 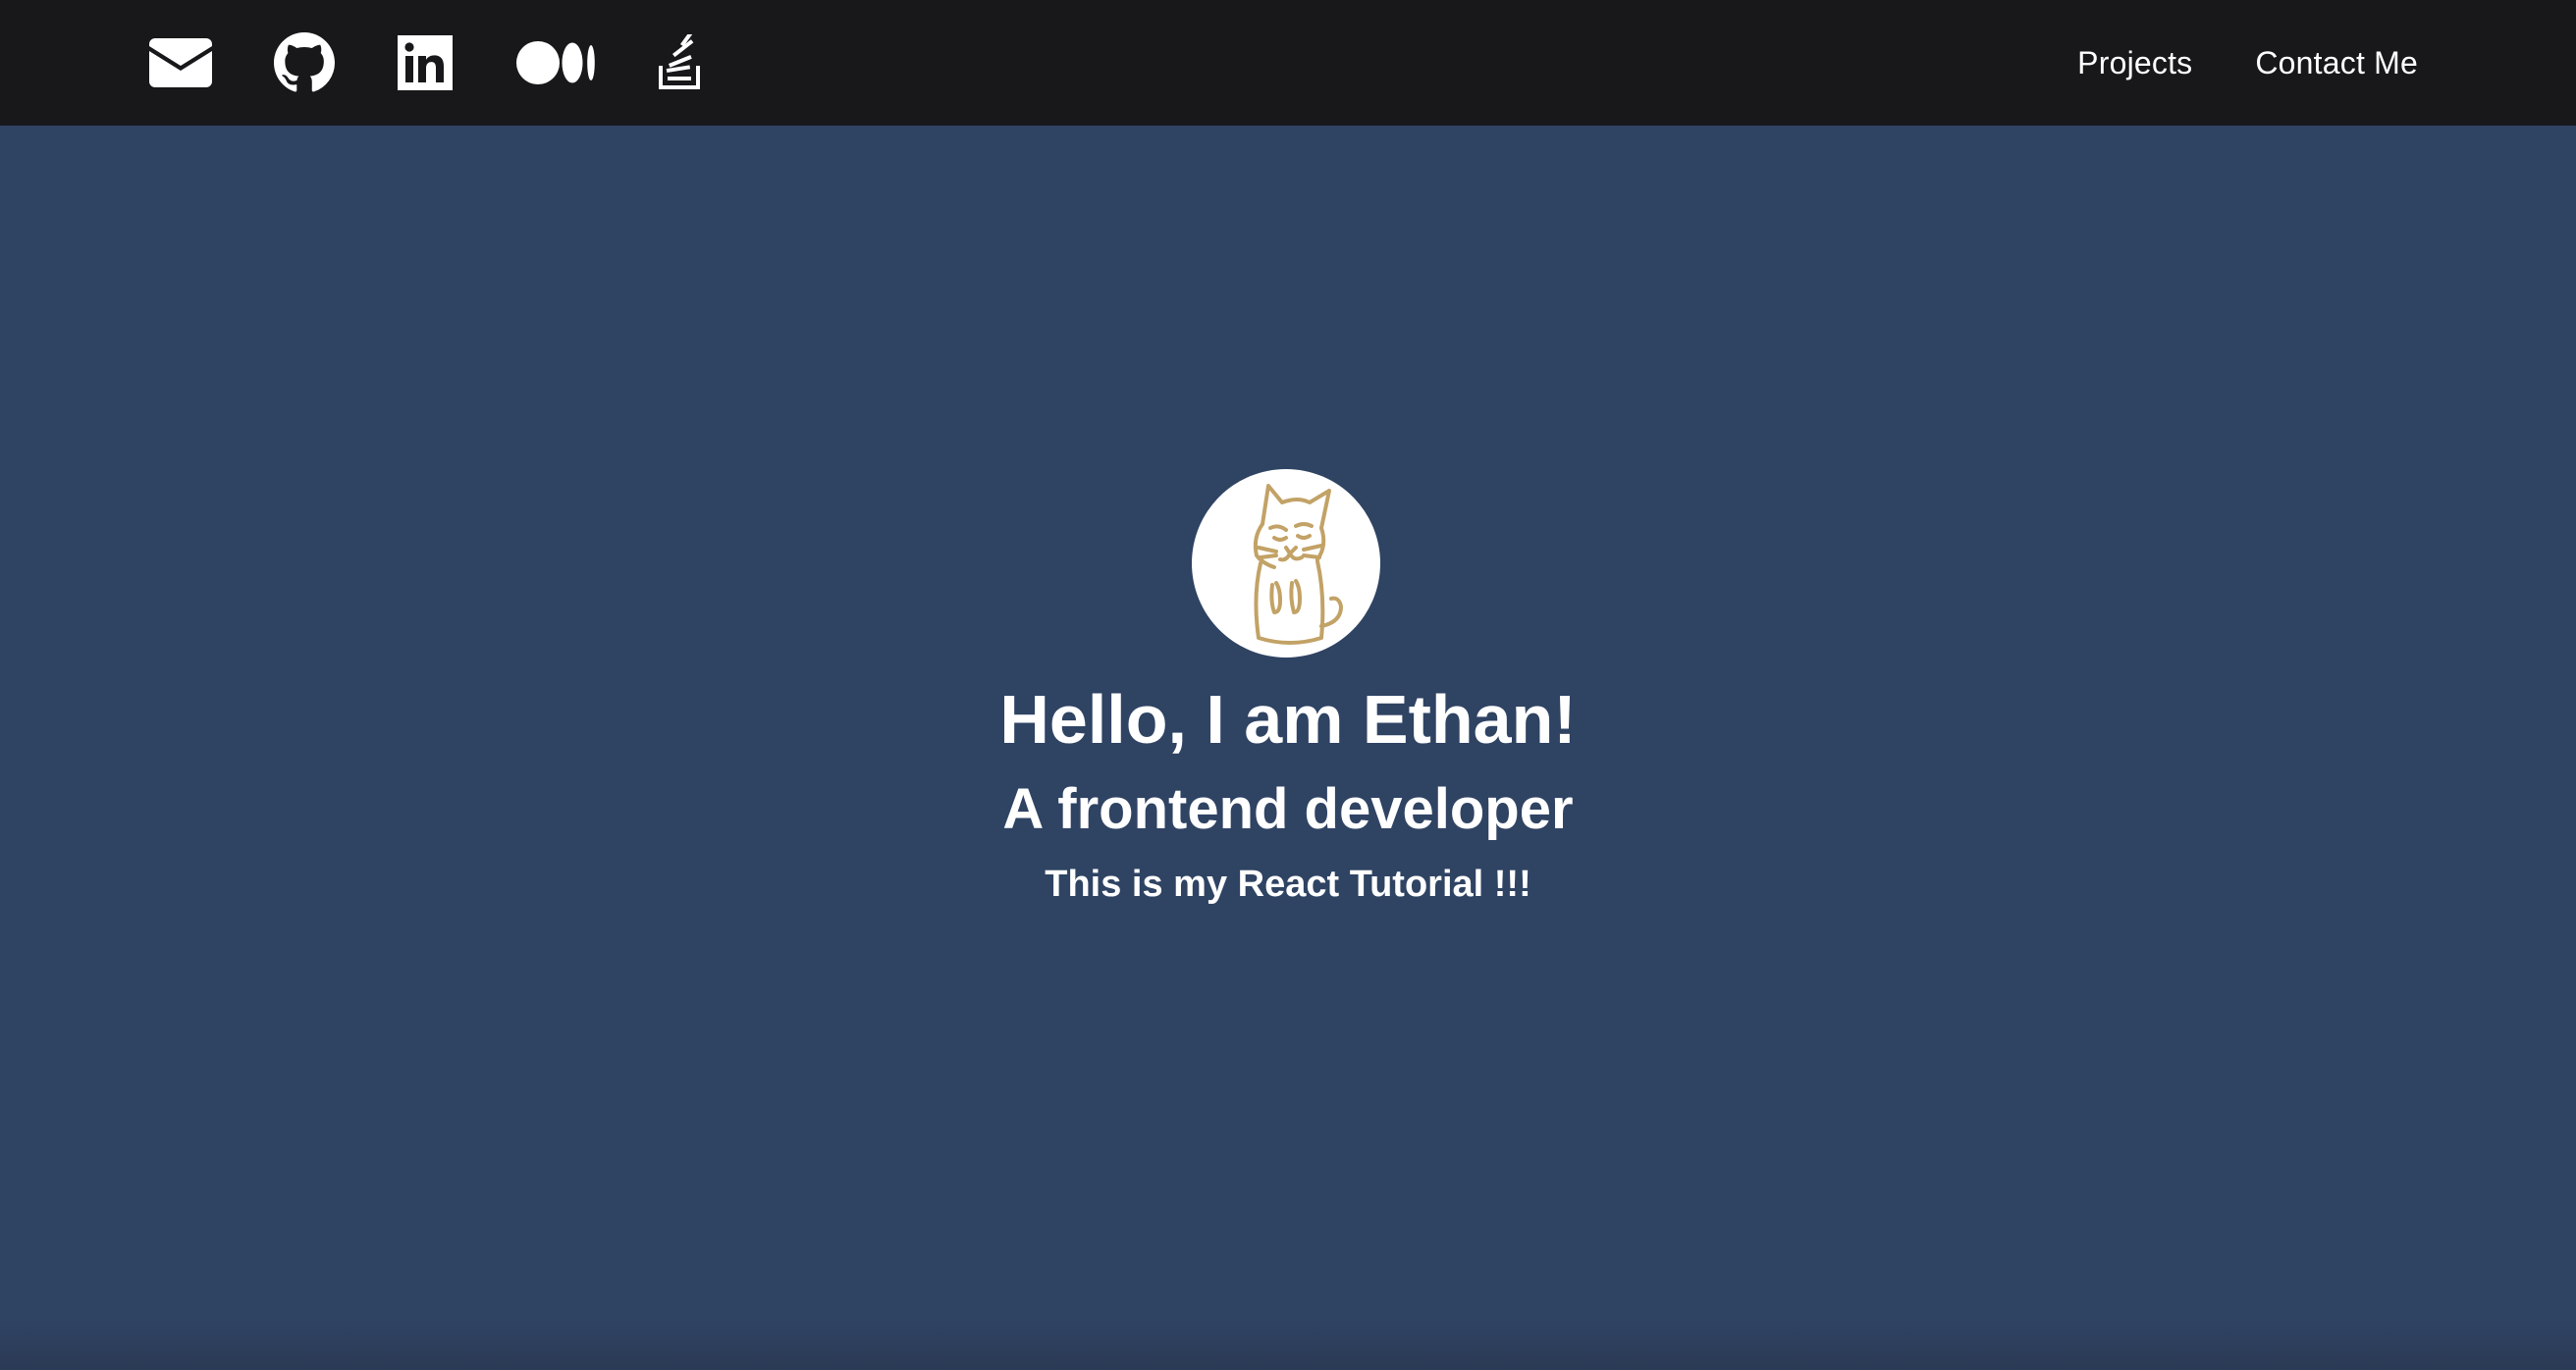 I want to click on nav-contact-link: Contact Me, so click(x=2336, y=63).